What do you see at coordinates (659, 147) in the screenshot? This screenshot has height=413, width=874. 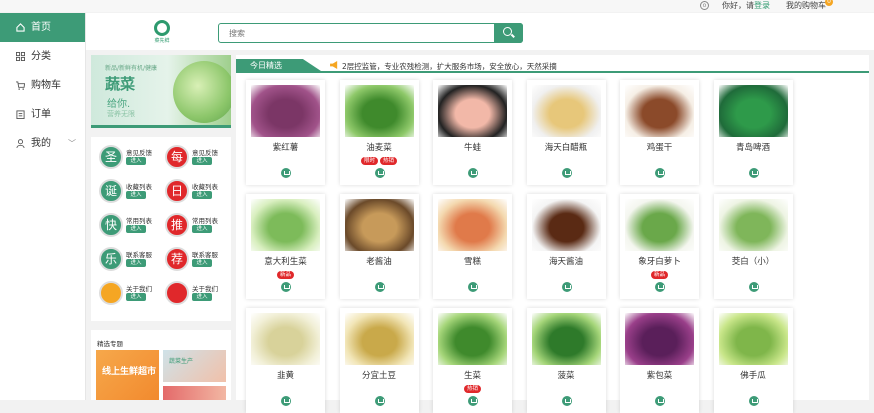 I see `product-name: 鸡蛋干` at bounding box center [659, 147].